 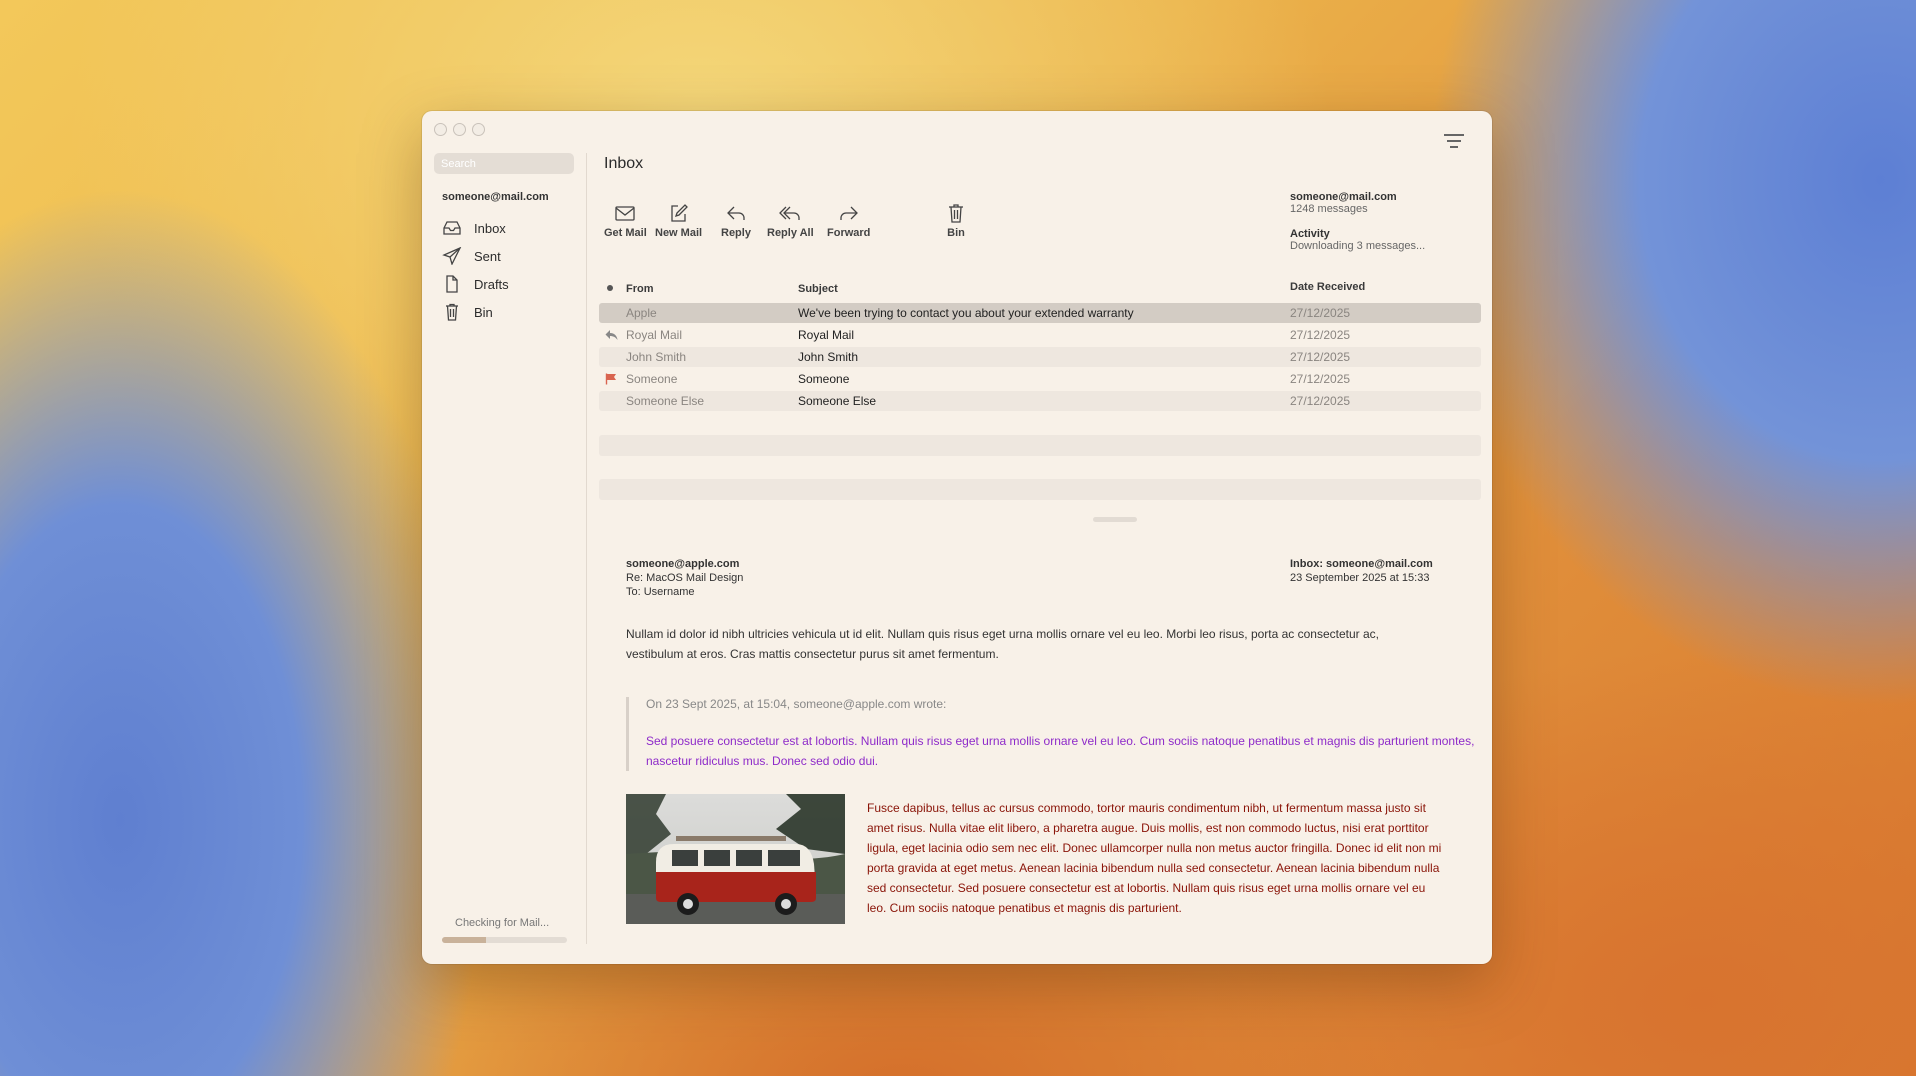 I want to click on column-from: From, so click(x=640, y=289).